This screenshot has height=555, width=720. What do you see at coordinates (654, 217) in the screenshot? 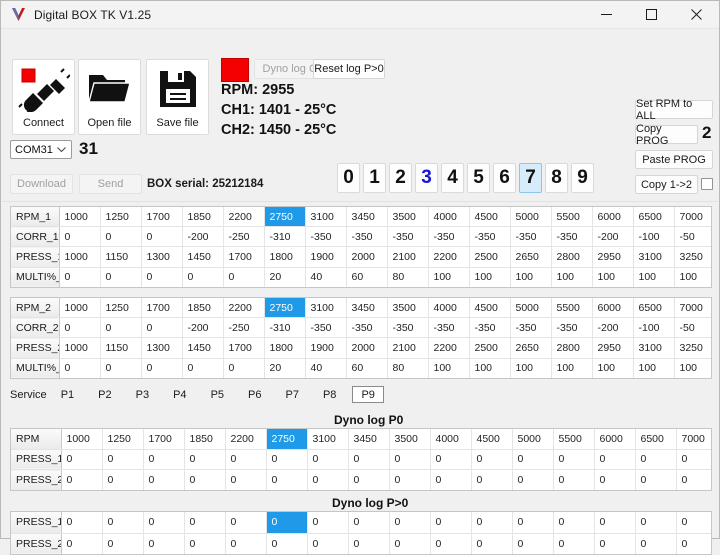
I see `cell: 6500` at bounding box center [654, 217].